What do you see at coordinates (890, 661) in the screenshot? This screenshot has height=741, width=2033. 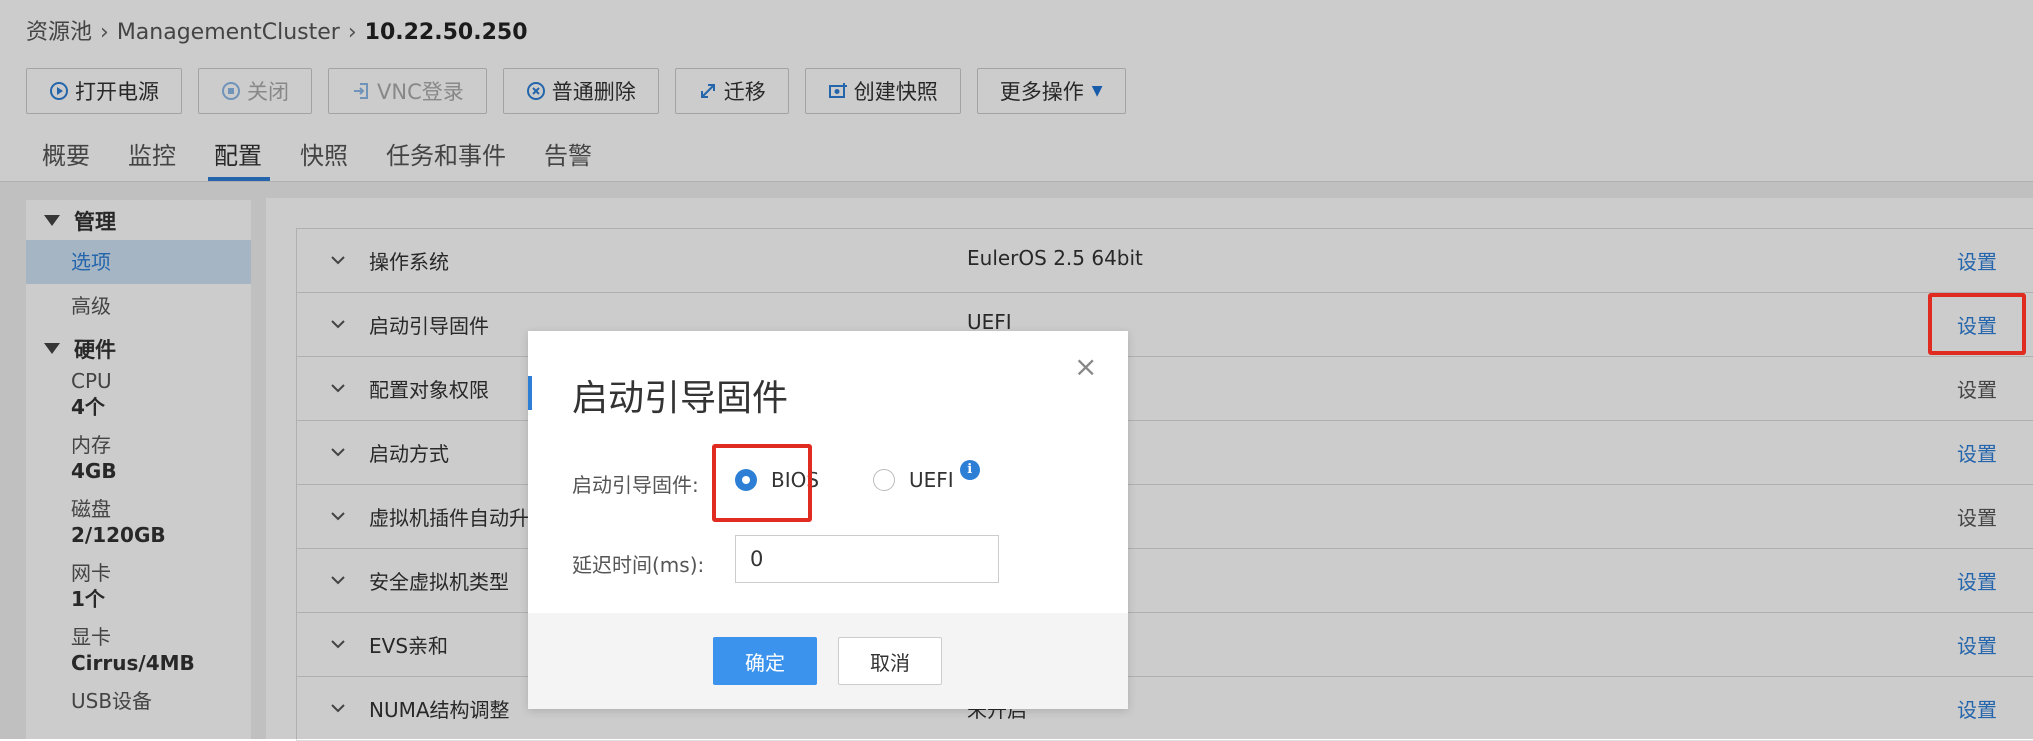 I see `cancel-button: 取消` at bounding box center [890, 661].